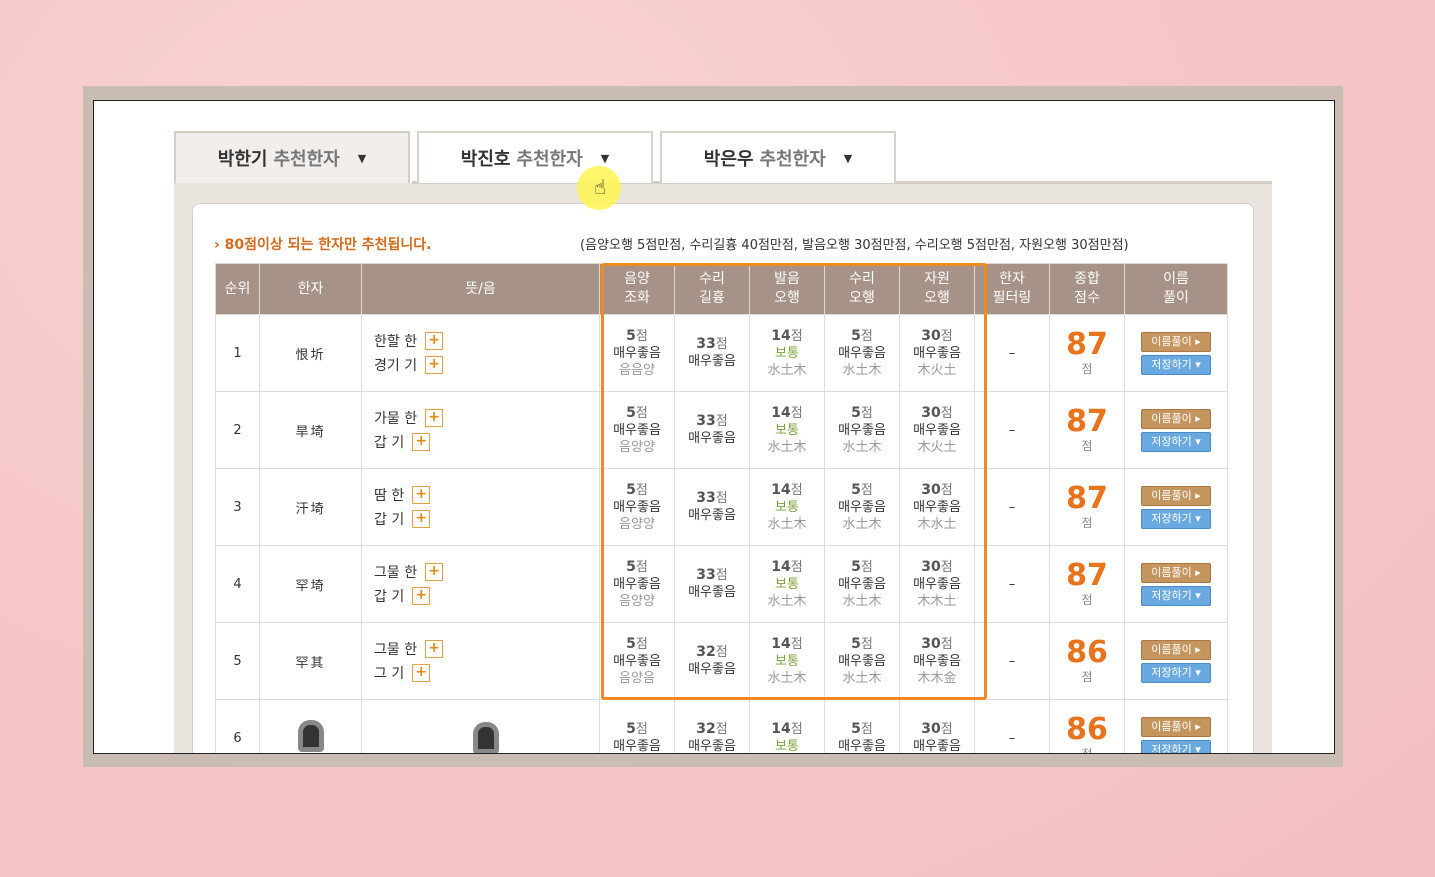 This screenshot has height=877, width=1435. I want to click on score-ja: 30점 매우좋음, so click(937, 726).